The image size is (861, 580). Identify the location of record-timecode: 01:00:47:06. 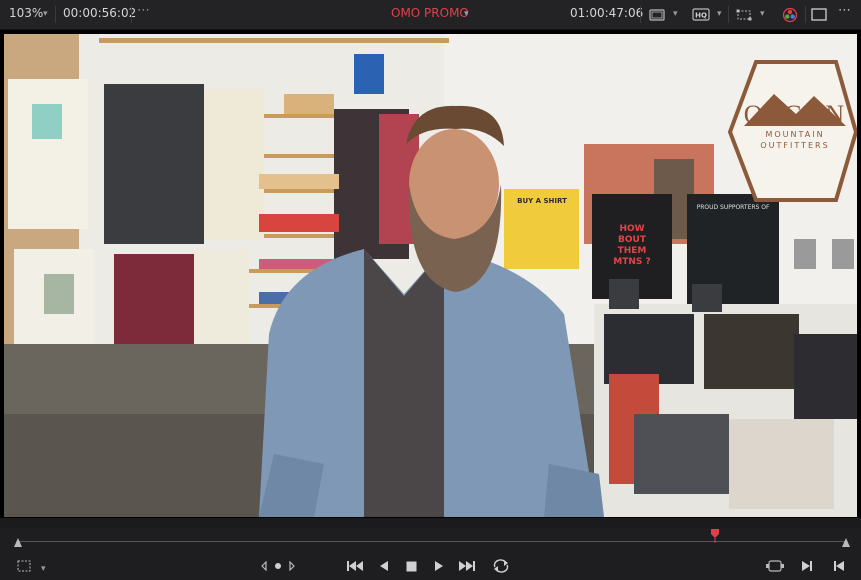
(606, 13).